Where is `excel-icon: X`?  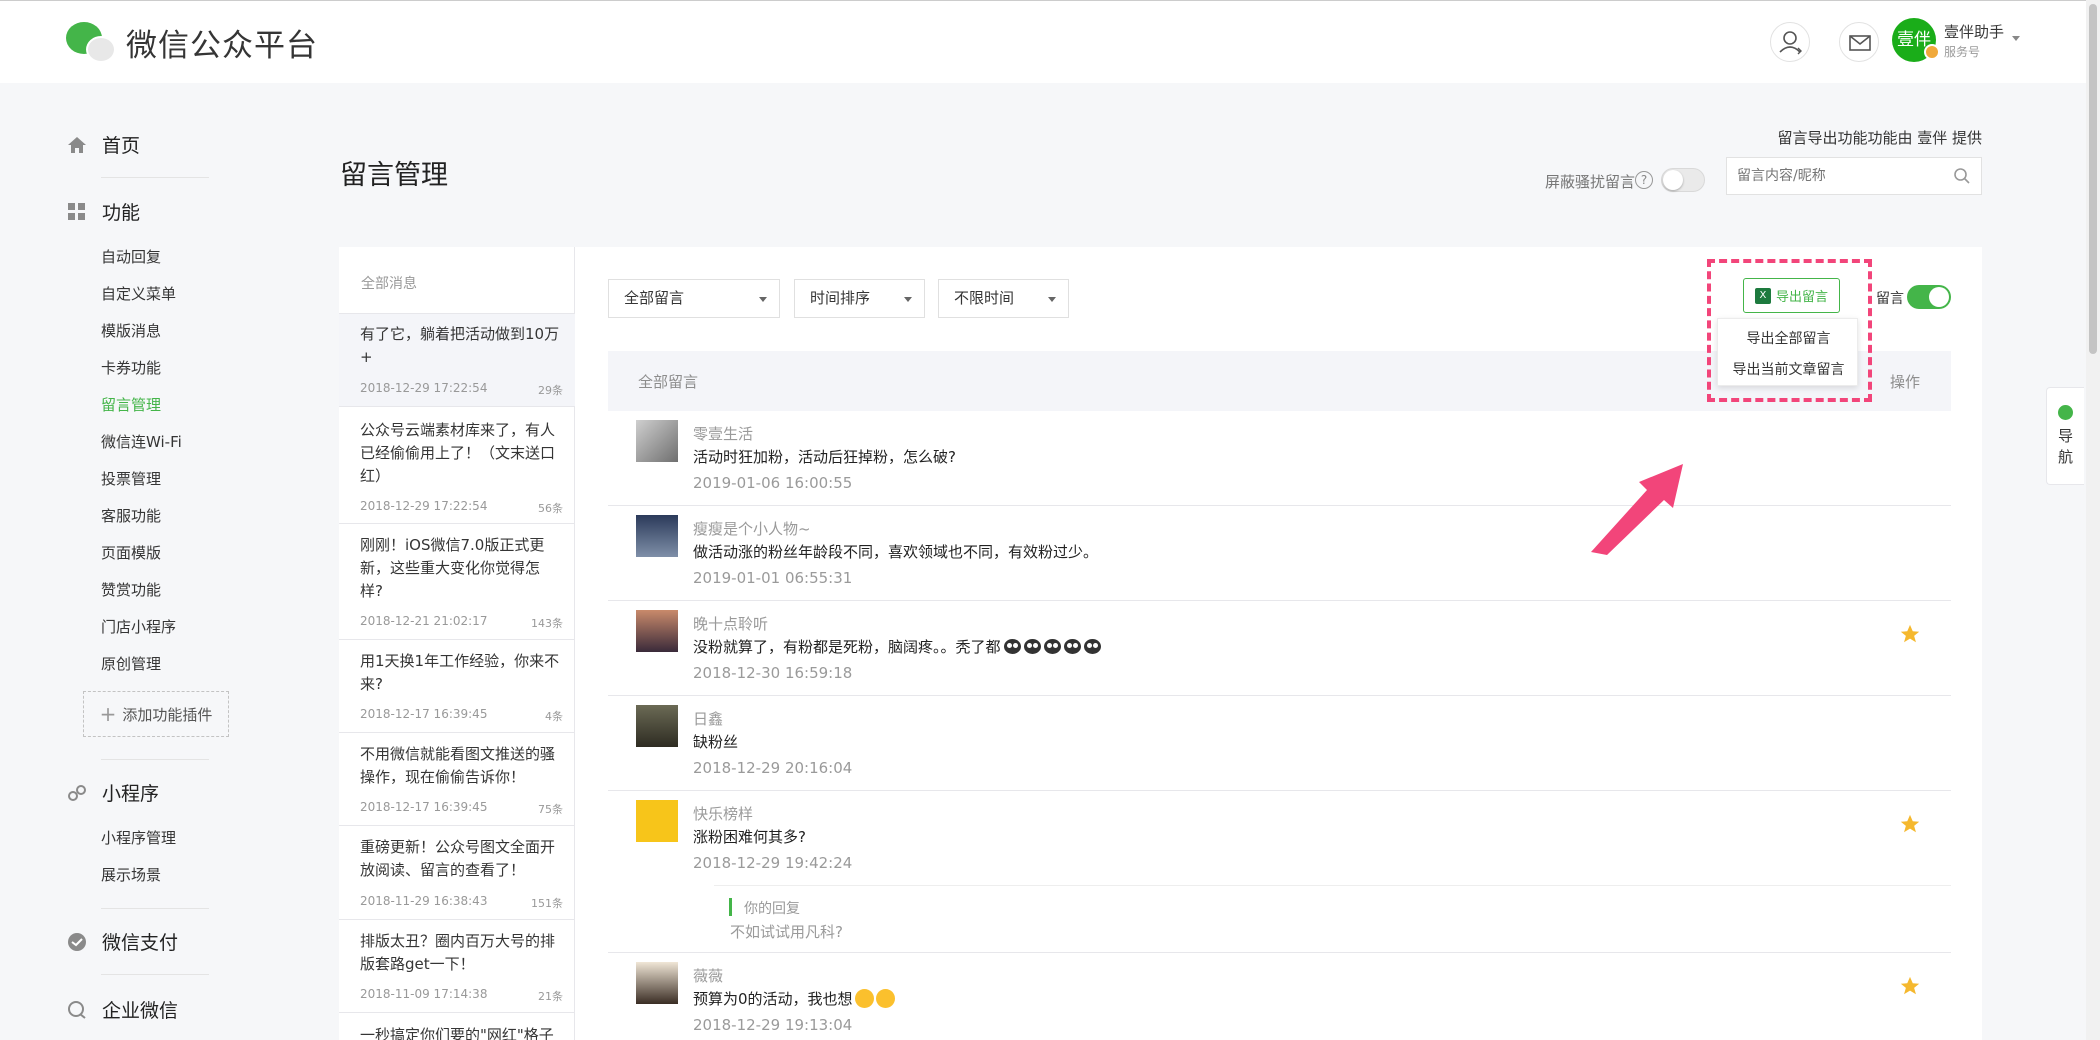
excel-icon: X is located at coordinates (1762, 295).